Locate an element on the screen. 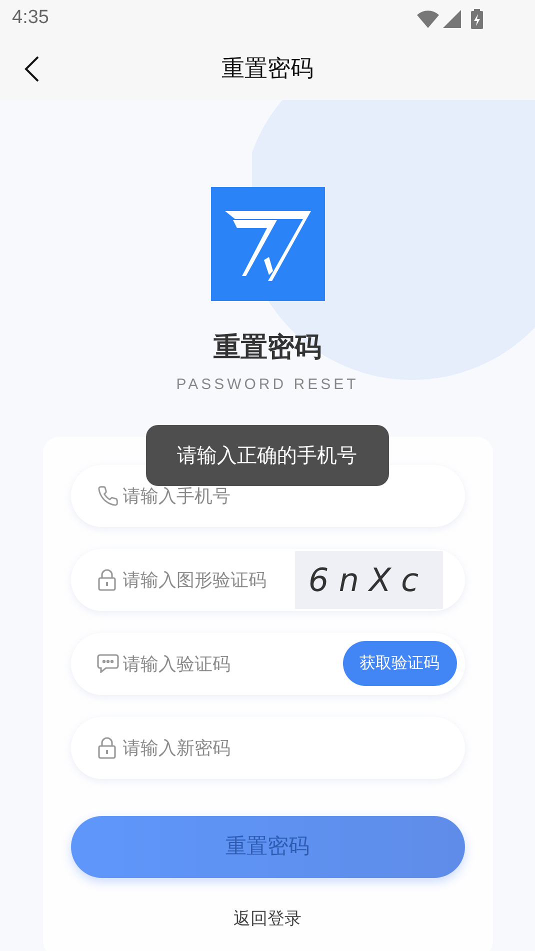 The image size is (535, 951). page-title: 重置密码 is located at coordinates (268, 347).